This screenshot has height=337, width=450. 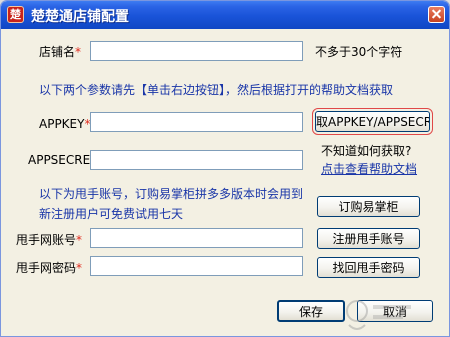 I want to click on help-doc-link: 点击查看帮助文档, so click(x=369, y=168).